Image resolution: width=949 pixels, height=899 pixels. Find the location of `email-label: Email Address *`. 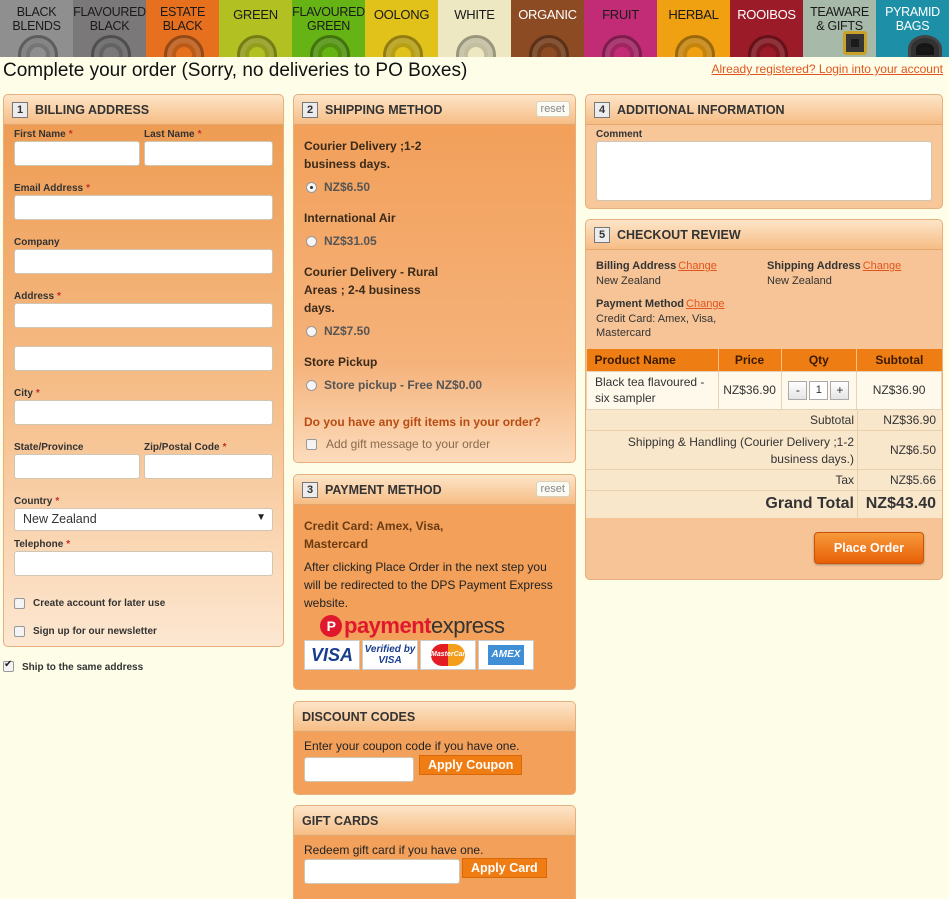

email-label: Email Address * is located at coordinates (52, 188).